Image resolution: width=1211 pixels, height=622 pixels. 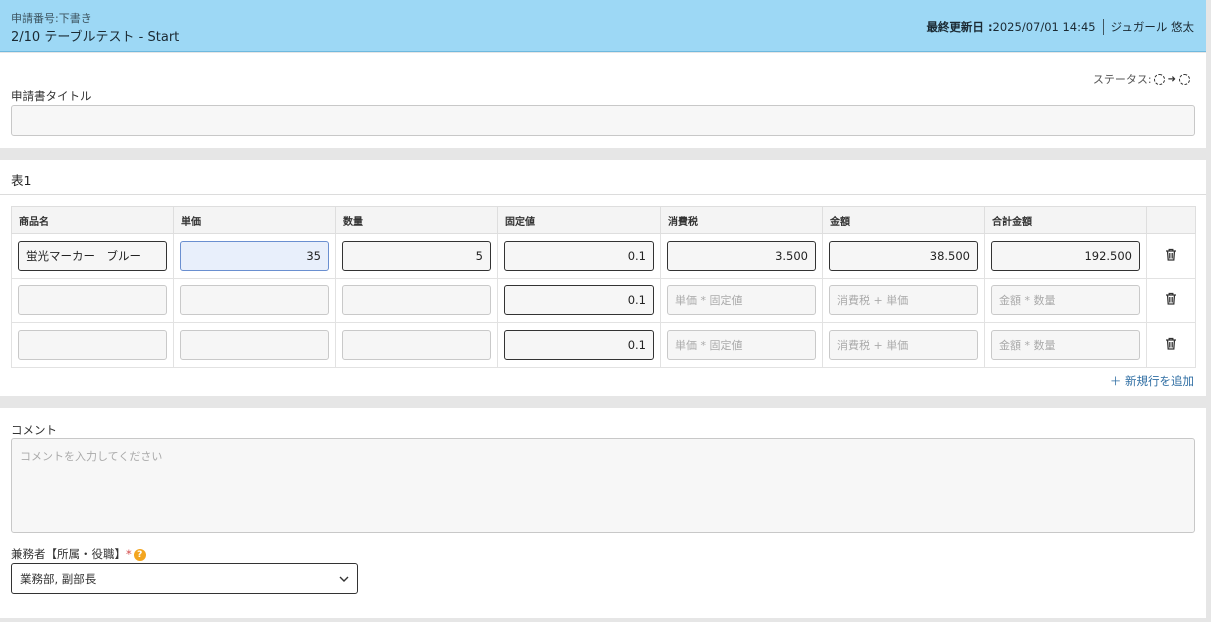 I want to click on assignee-label-group: 兼務者【所属・役職】*?, so click(x=78, y=554).